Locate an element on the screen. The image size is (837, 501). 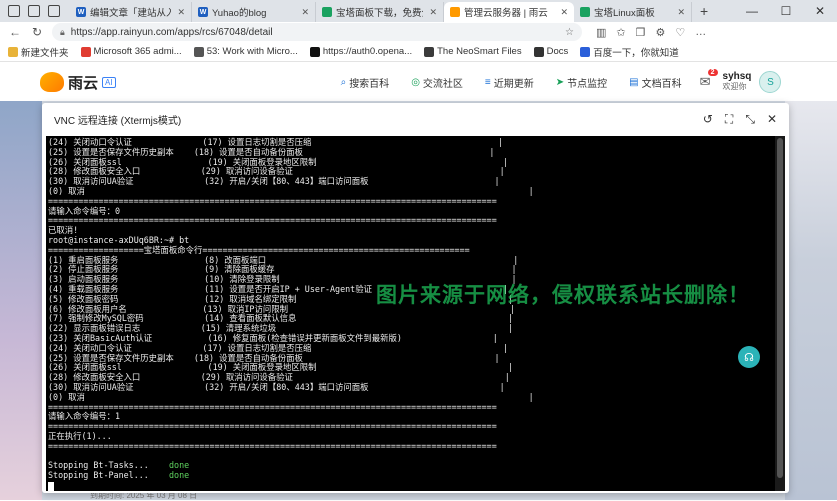
tab-label: 管理云服务器 | 雨云 is located at coordinates (506, 13).